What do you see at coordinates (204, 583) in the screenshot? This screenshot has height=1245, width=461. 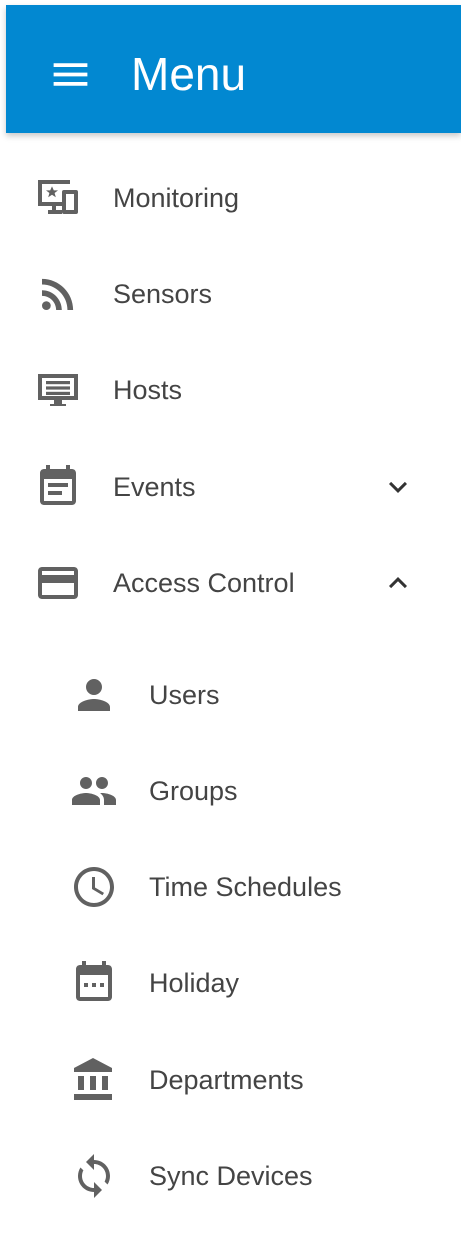 I see `nav-label-access-control: Access Control` at bounding box center [204, 583].